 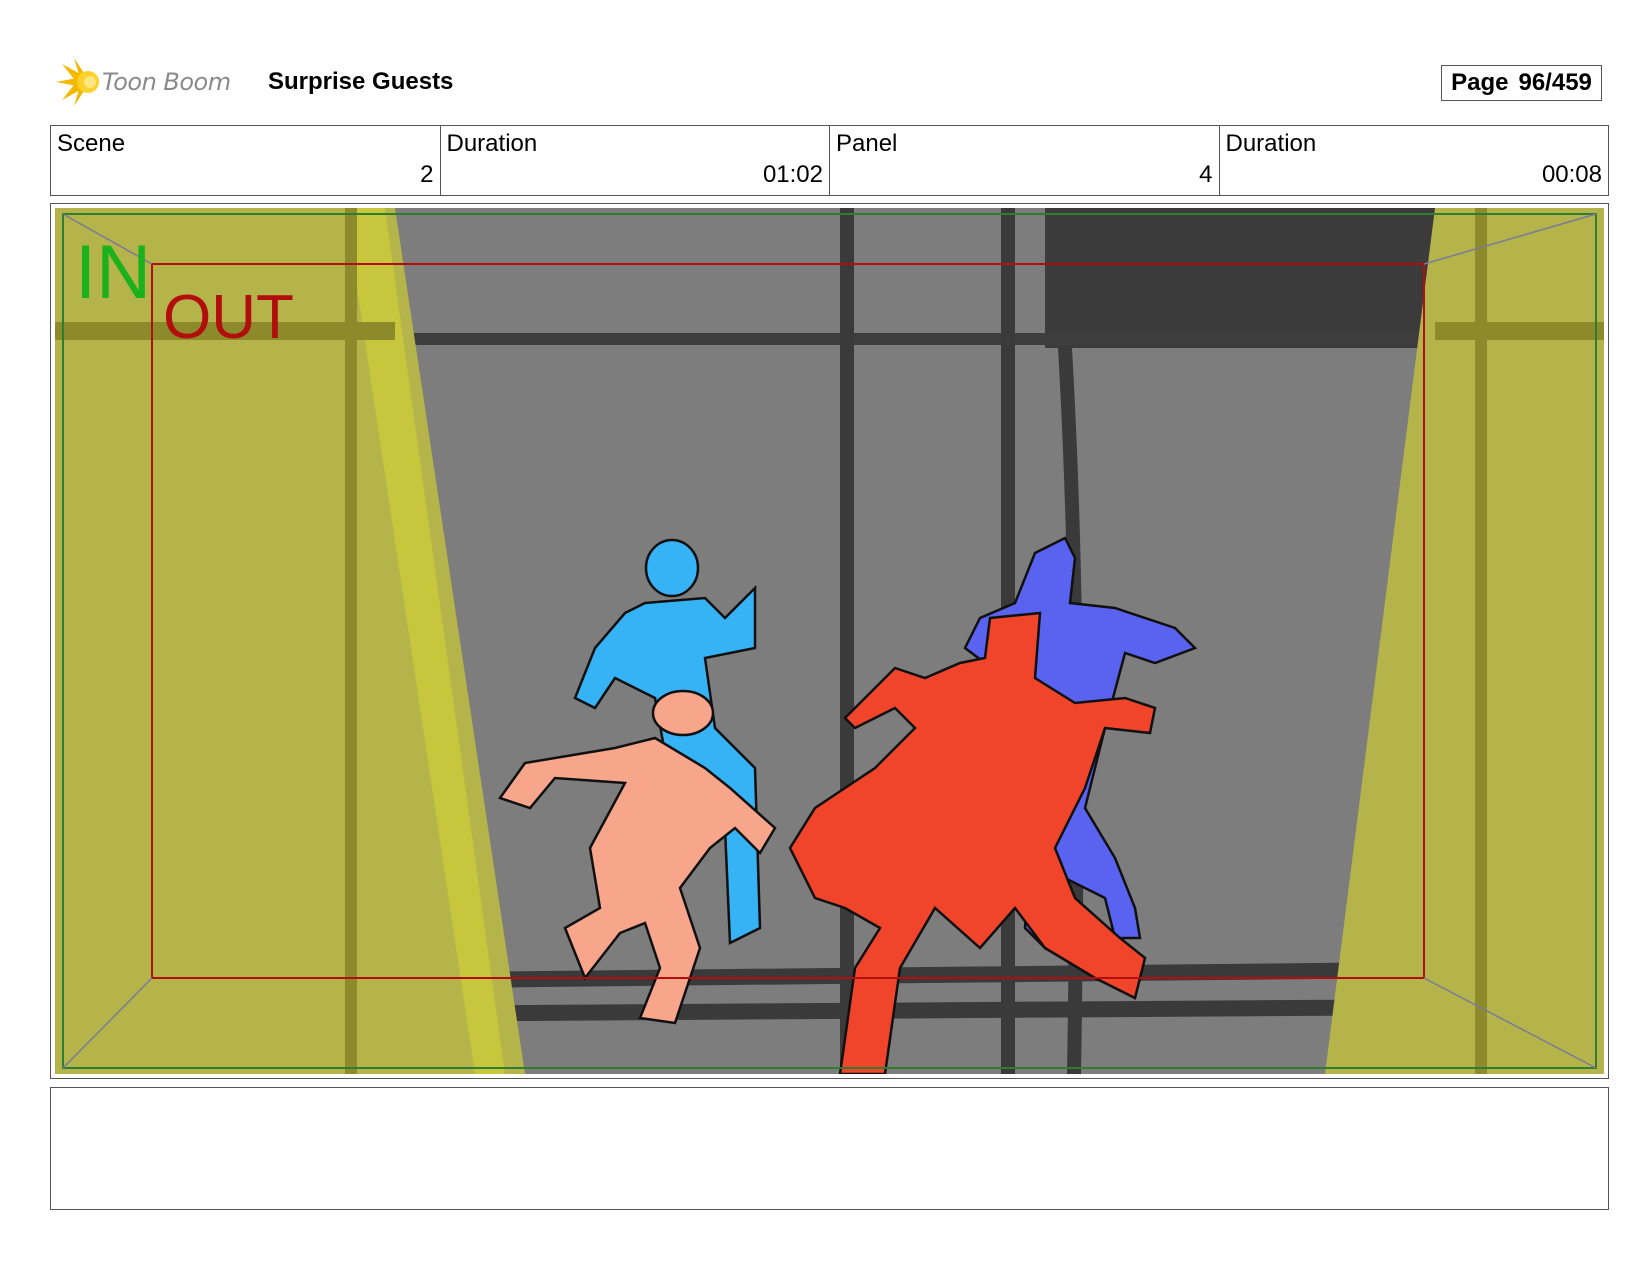 I want to click on out-frame-label: OUT, so click(x=228, y=317).